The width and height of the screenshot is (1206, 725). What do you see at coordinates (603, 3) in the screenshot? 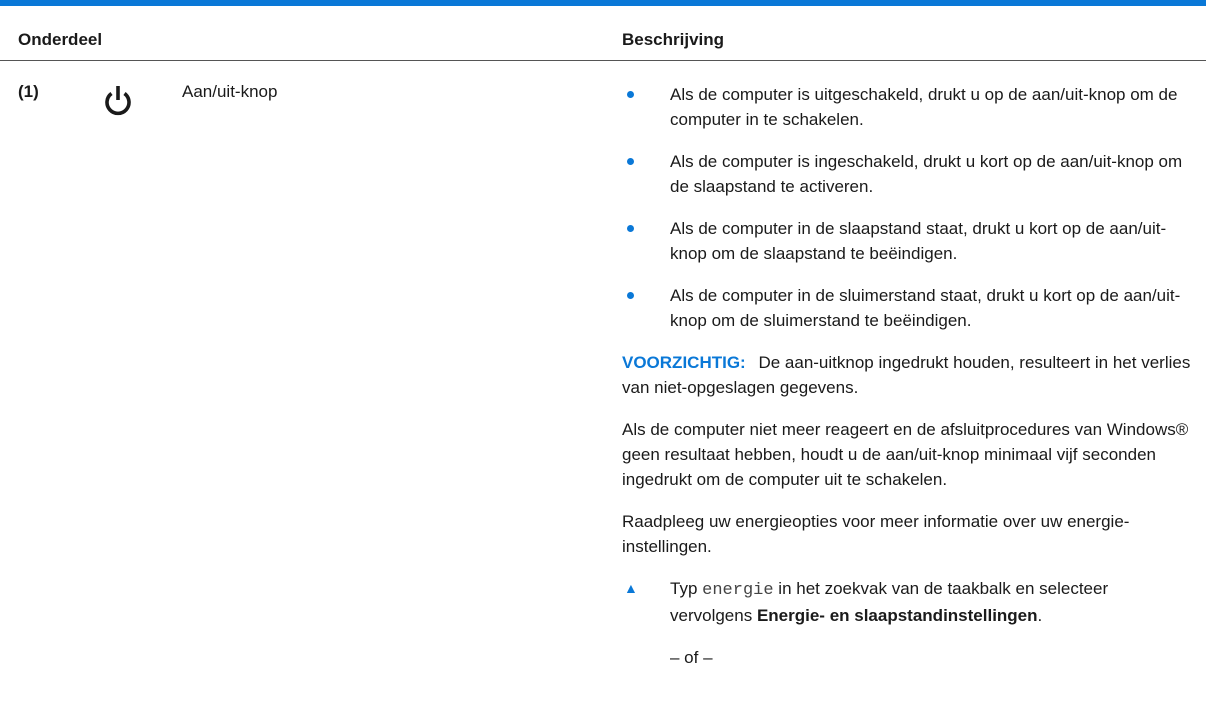
I see `top-accent-bar` at bounding box center [603, 3].